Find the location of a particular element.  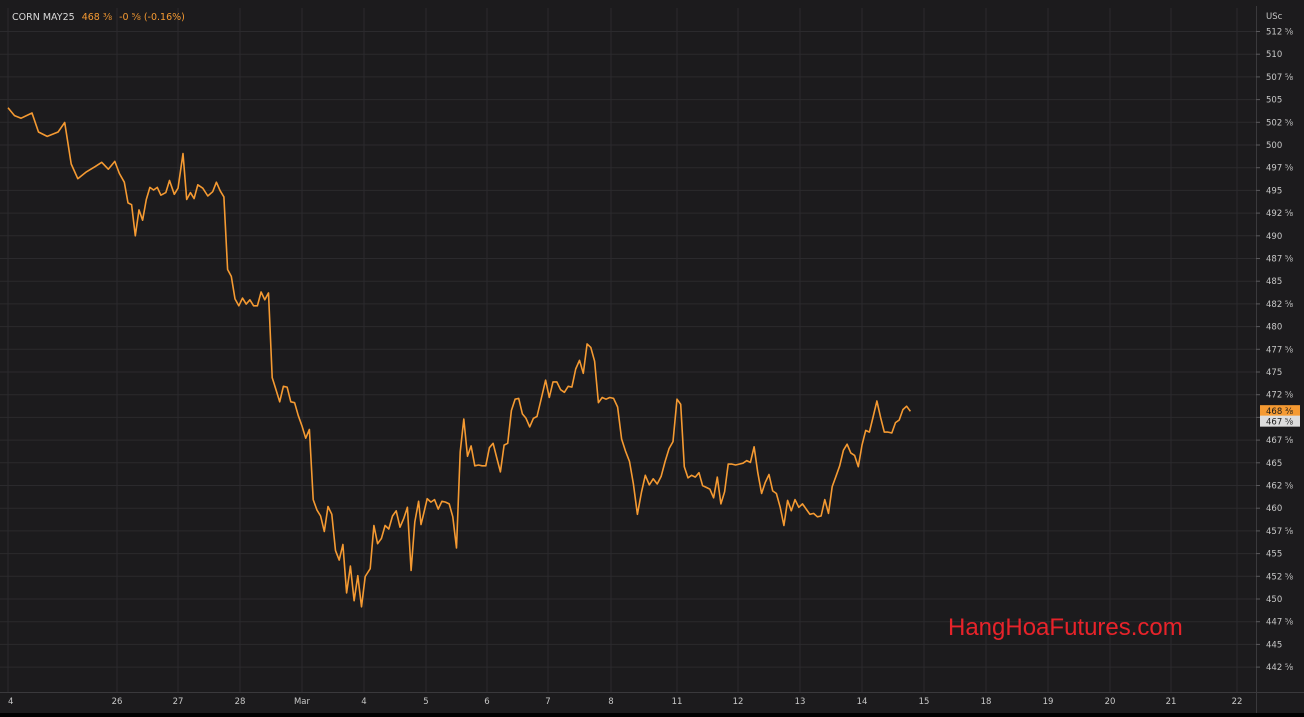

instrument-header: CORN MAY25 468 ⅜ -0 ⅝ (-0.16%) is located at coordinates (98, 17).